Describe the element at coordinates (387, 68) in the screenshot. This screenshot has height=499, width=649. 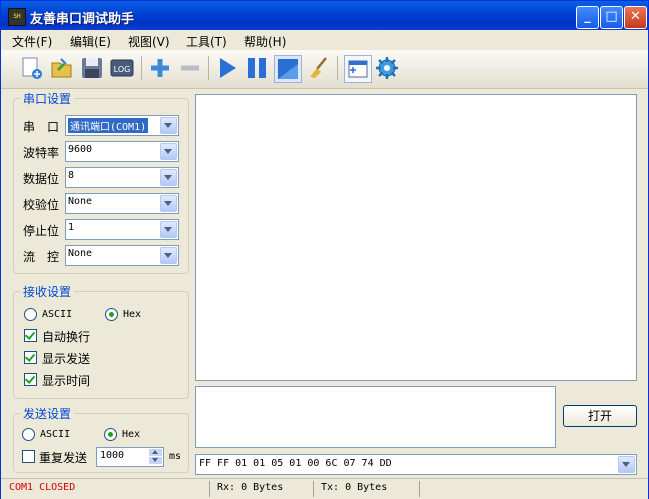
I see `settings-gear-icon` at that location.